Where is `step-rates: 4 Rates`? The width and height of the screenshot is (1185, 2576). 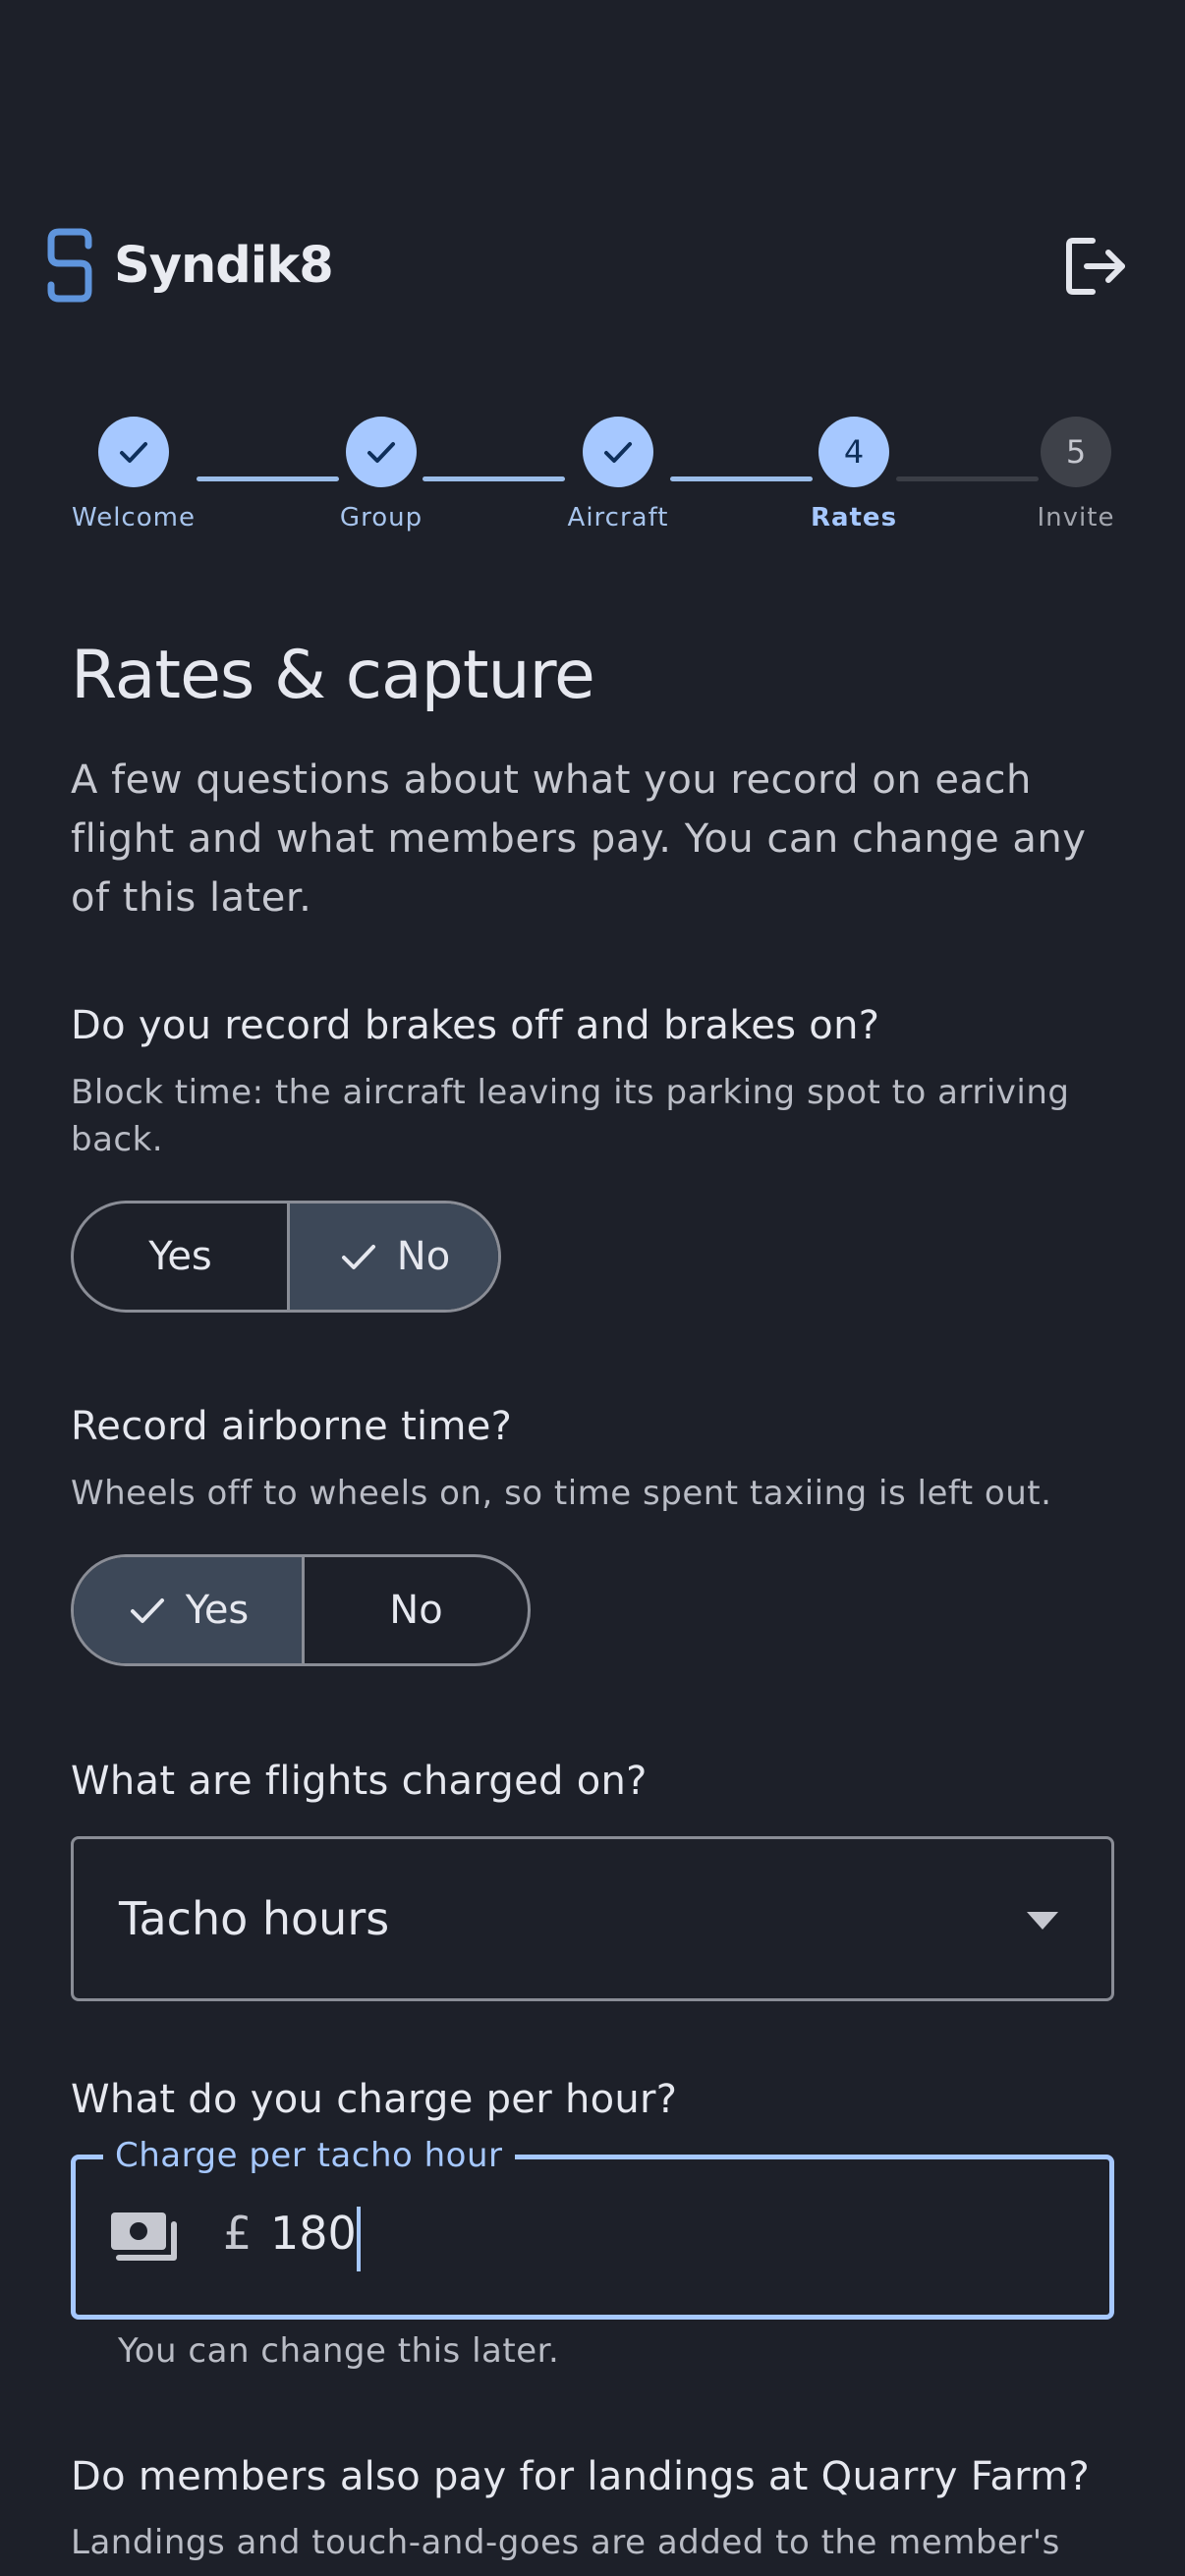 step-rates: 4 Rates is located at coordinates (854, 474).